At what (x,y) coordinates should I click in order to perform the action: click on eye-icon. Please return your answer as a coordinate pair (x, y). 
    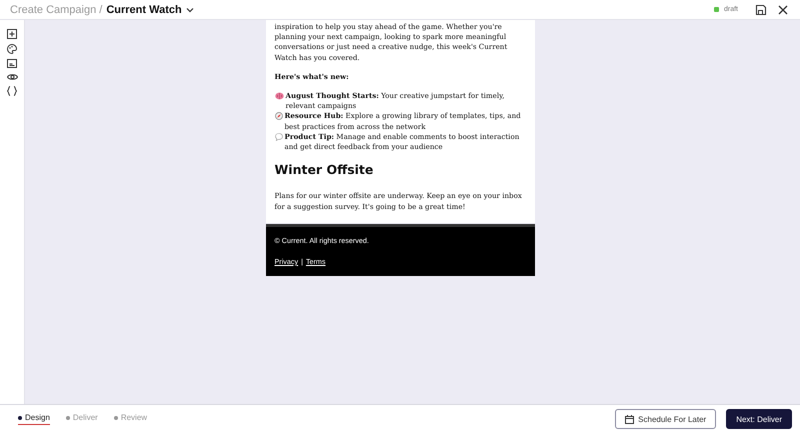
    Looking at the image, I should click on (12, 77).